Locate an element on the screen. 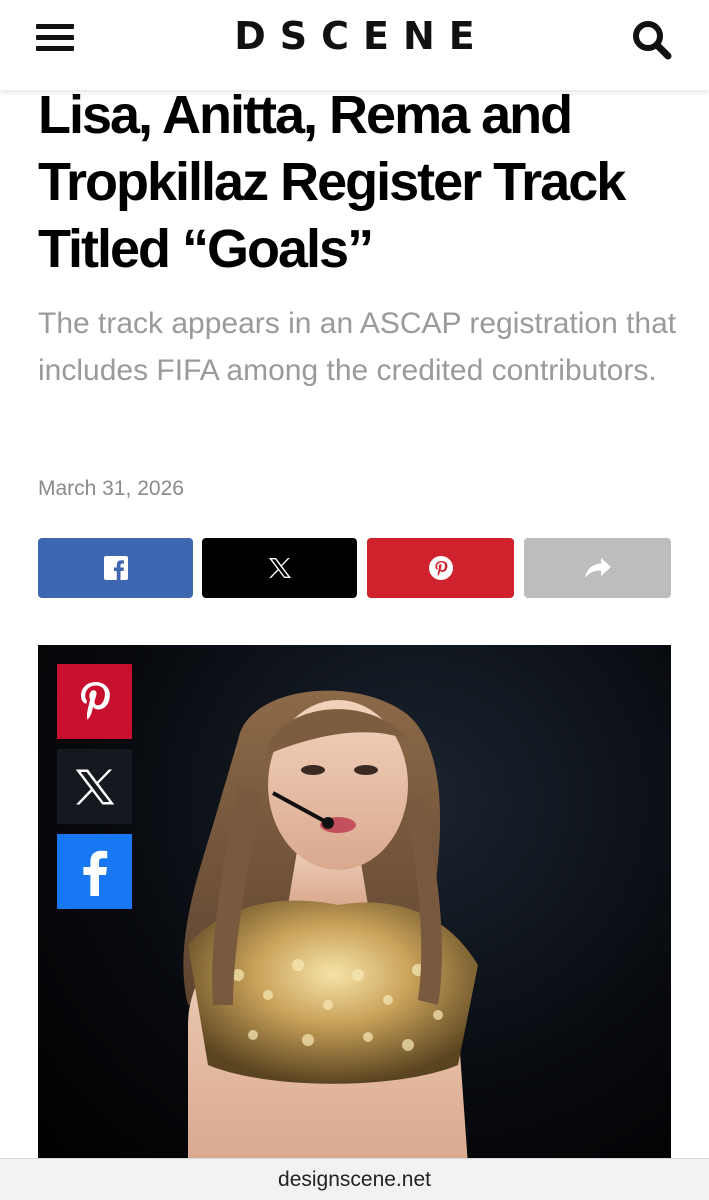 This screenshot has width=709, height=1200. floating-share-facebook-button is located at coordinates (94, 871).